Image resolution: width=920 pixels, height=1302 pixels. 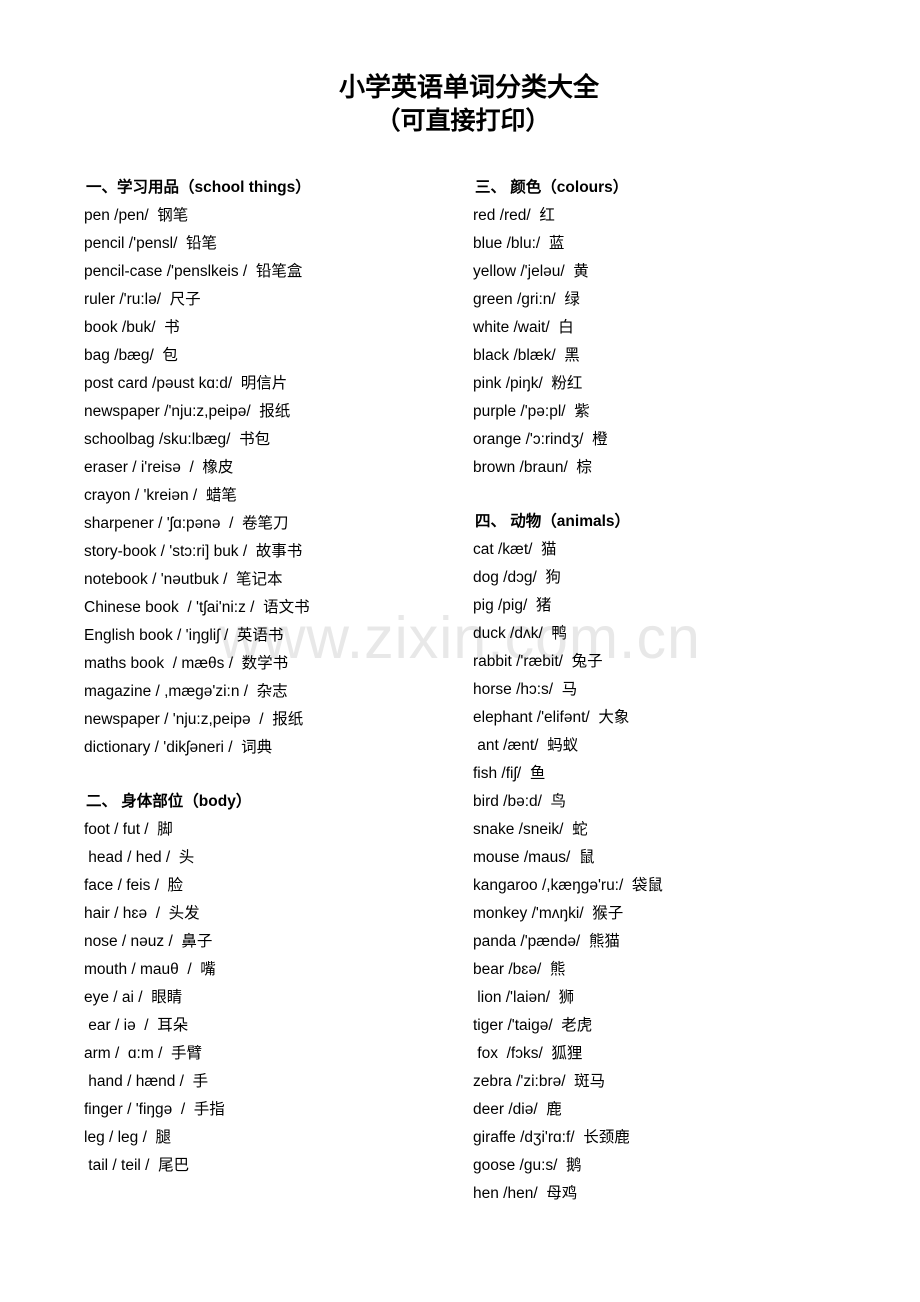 What do you see at coordinates (136, 1025) in the screenshot?
I see `word-entry: ear / iə / 耳朵` at bounding box center [136, 1025].